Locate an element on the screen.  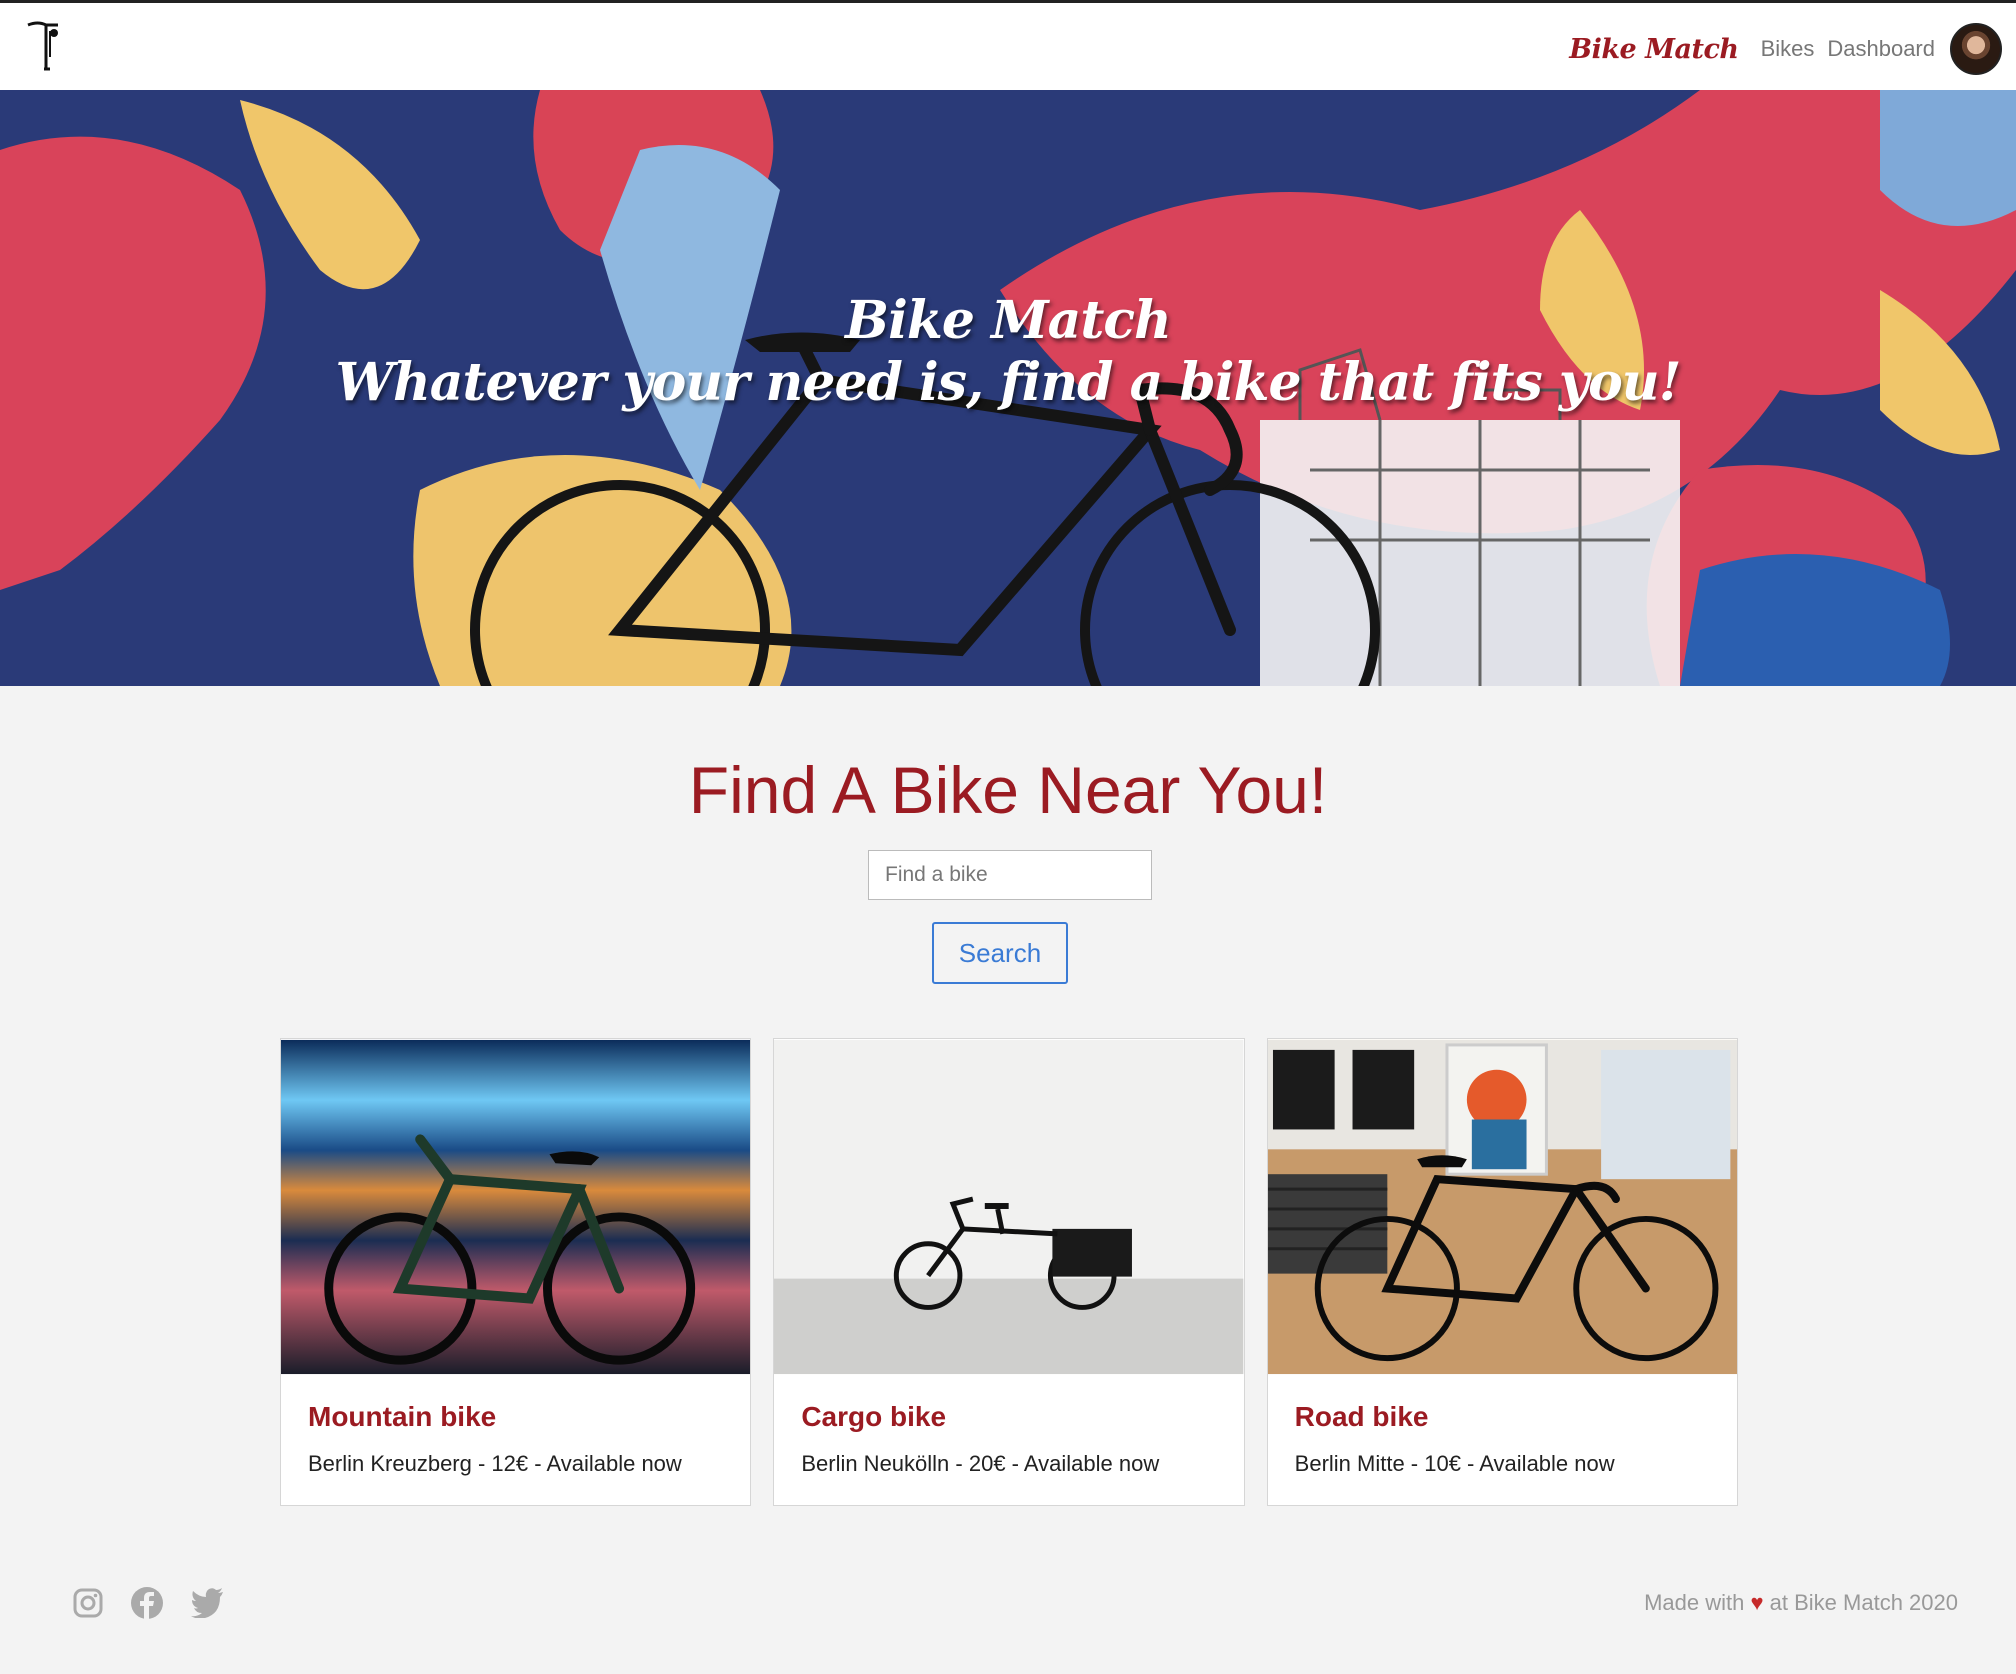
instagram-icon is located at coordinates (88, 1603).